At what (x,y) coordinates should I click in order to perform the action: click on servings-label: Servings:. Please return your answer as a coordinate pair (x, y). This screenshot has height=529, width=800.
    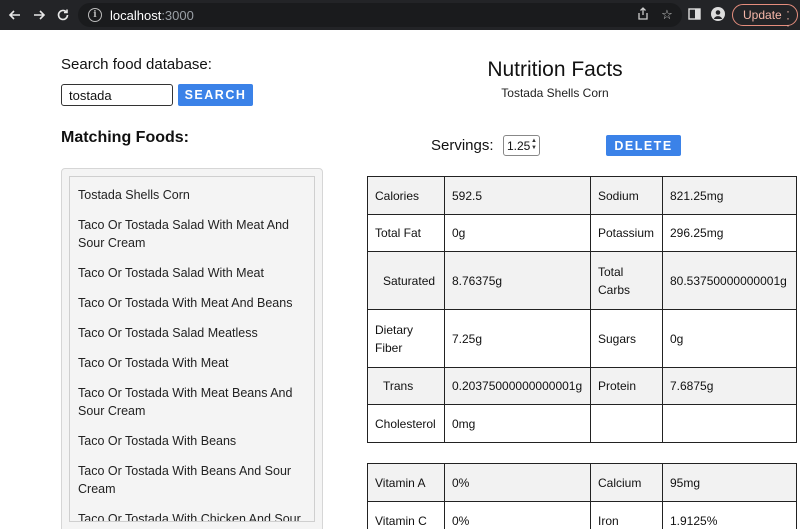
    Looking at the image, I should click on (462, 145).